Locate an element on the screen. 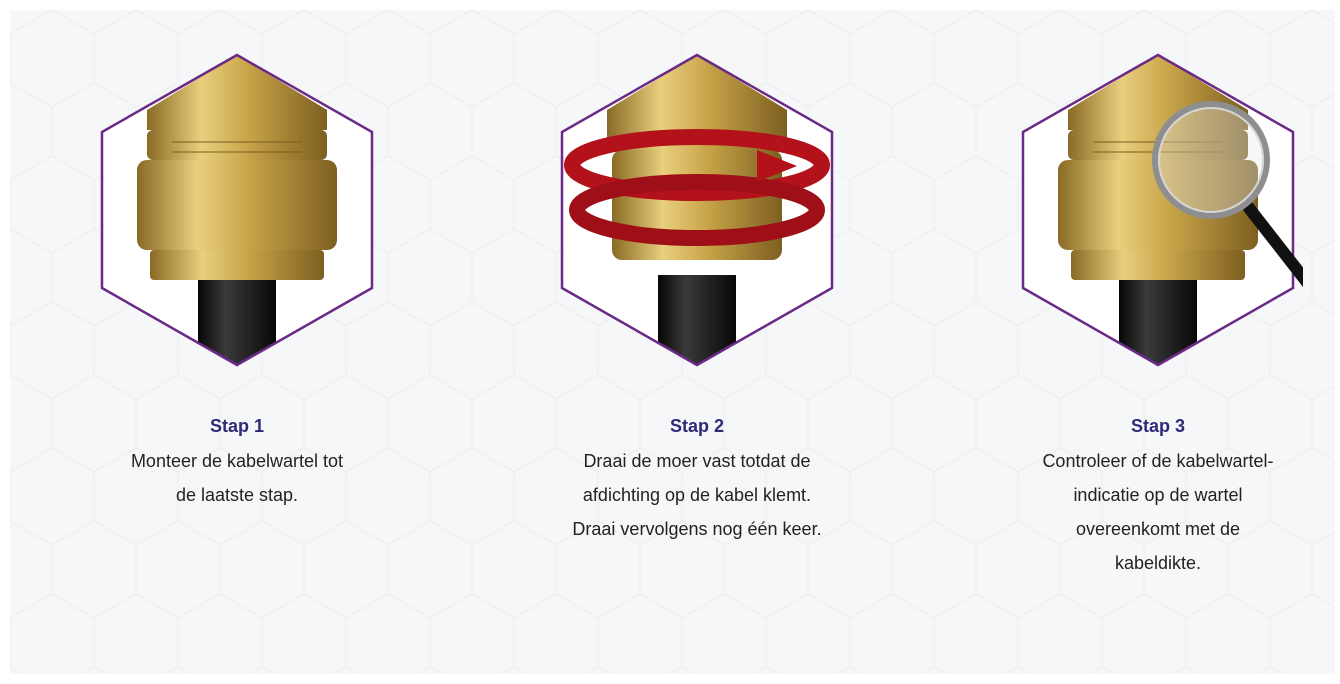 The height and width of the screenshot is (684, 1340). step-3-line-1: Controleer of de kabelwartel- is located at coordinates (1158, 461).